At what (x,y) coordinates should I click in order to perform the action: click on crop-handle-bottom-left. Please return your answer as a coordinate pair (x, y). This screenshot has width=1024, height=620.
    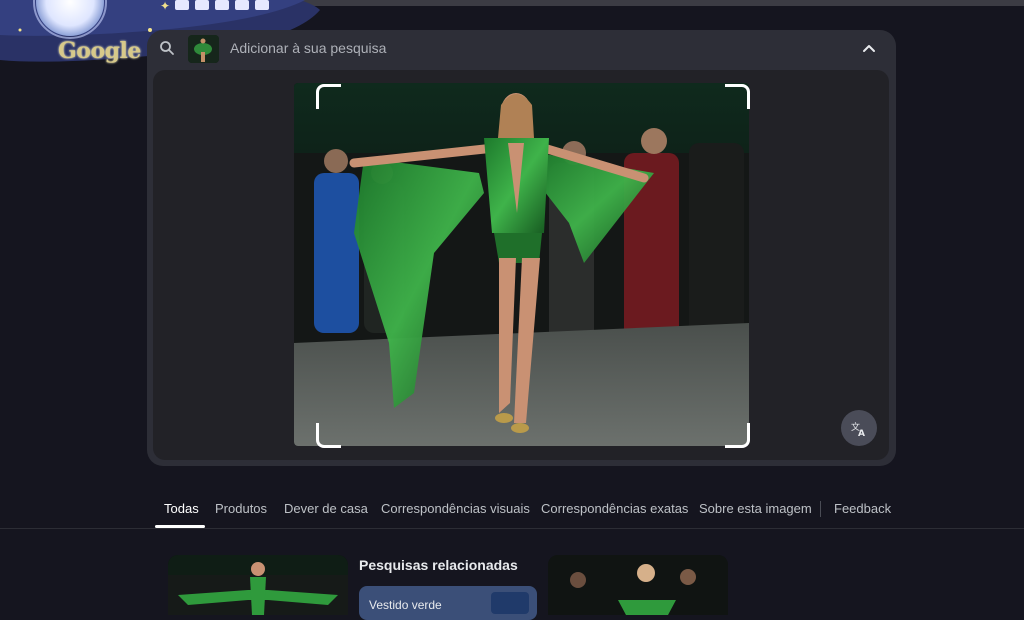
    Looking at the image, I should click on (328, 435).